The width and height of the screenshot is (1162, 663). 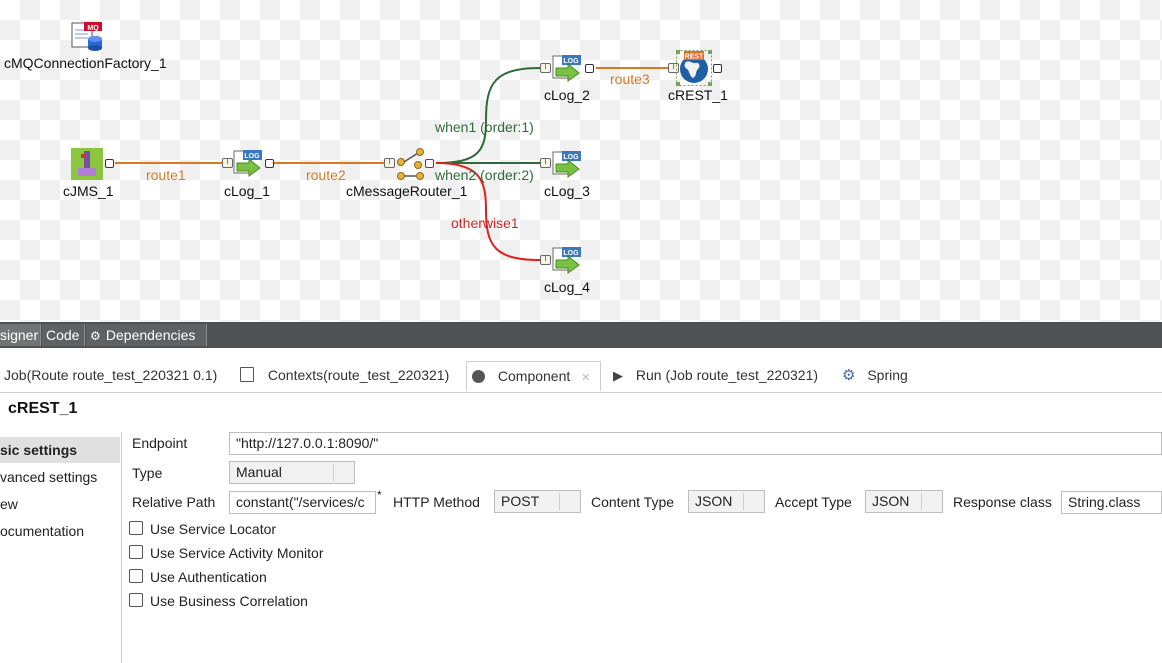 What do you see at coordinates (379, 495) in the screenshot?
I see `required-marker: *` at bounding box center [379, 495].